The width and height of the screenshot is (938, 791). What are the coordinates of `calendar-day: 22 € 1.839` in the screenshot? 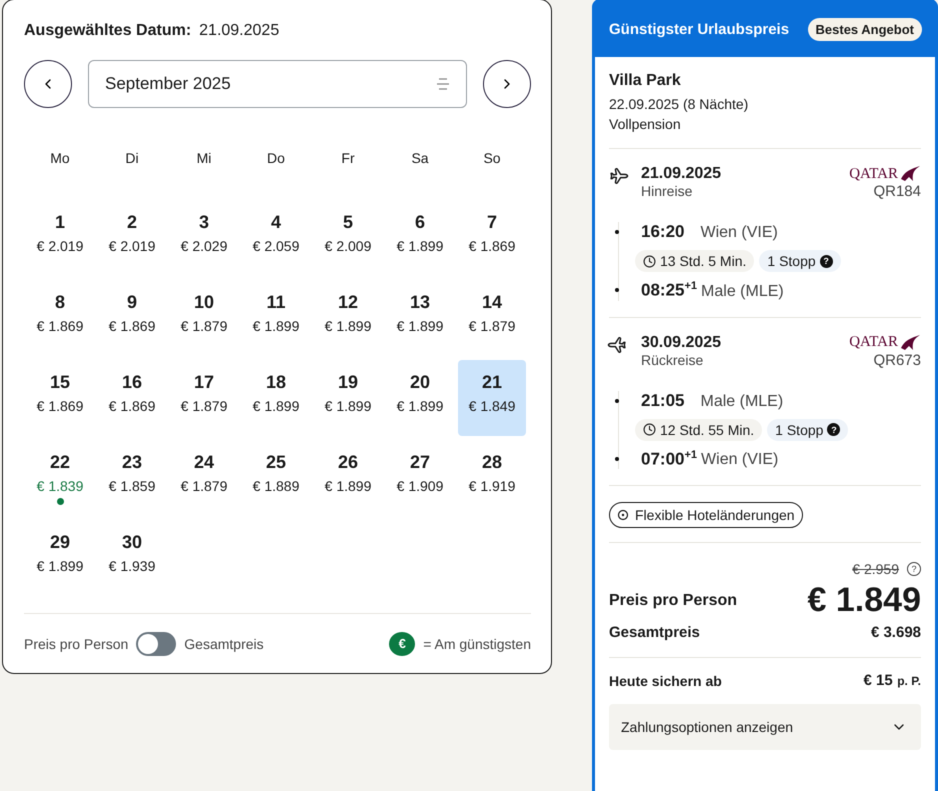 It's located at (60, 478).